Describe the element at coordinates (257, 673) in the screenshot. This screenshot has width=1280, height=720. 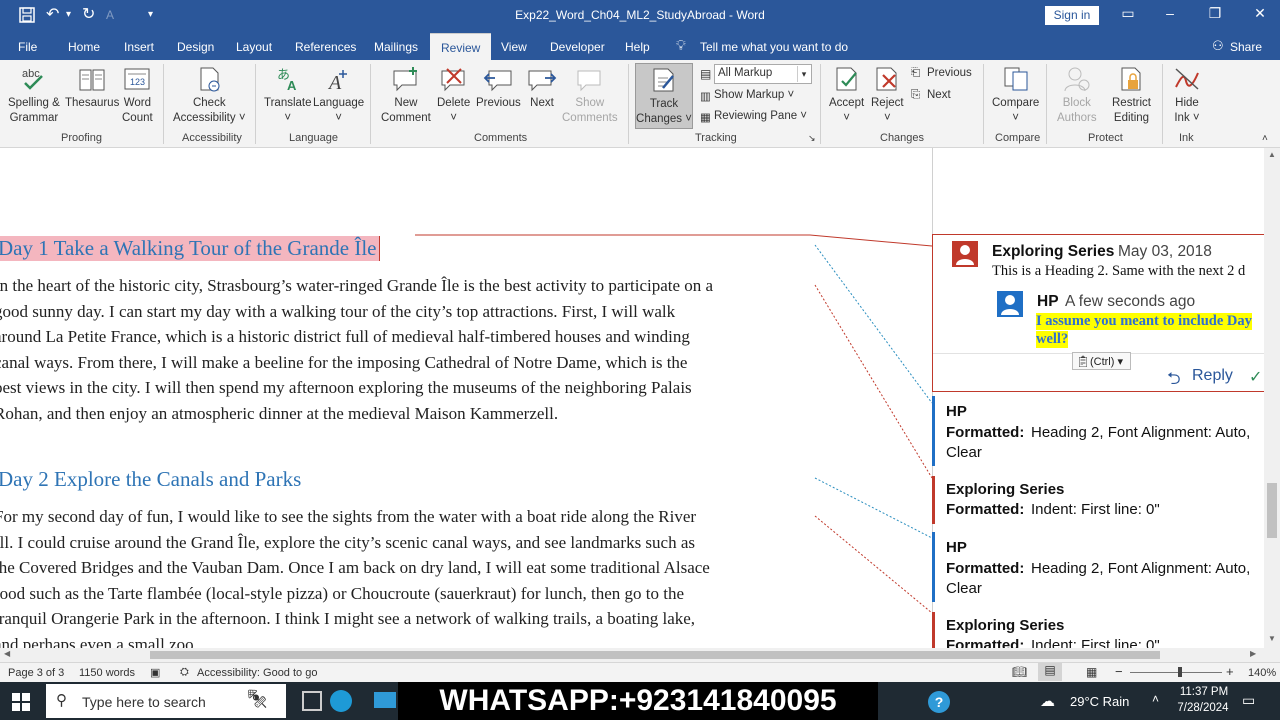
I see `accessibility-status: Accessibility: Good to go` at that location.